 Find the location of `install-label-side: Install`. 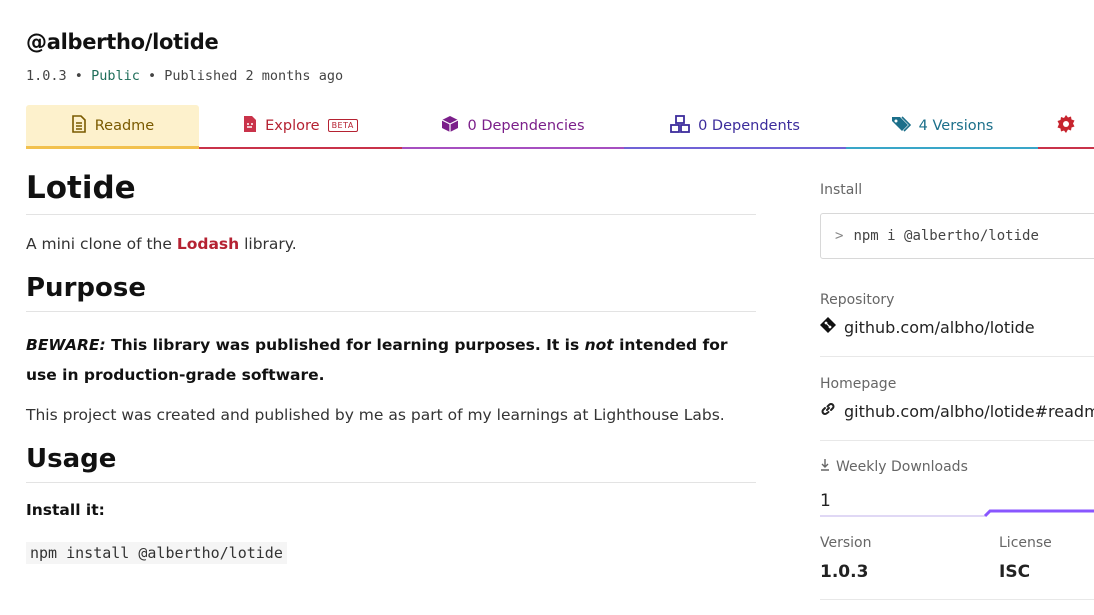

install-label-side: Install is located at coordinates (841, 190).